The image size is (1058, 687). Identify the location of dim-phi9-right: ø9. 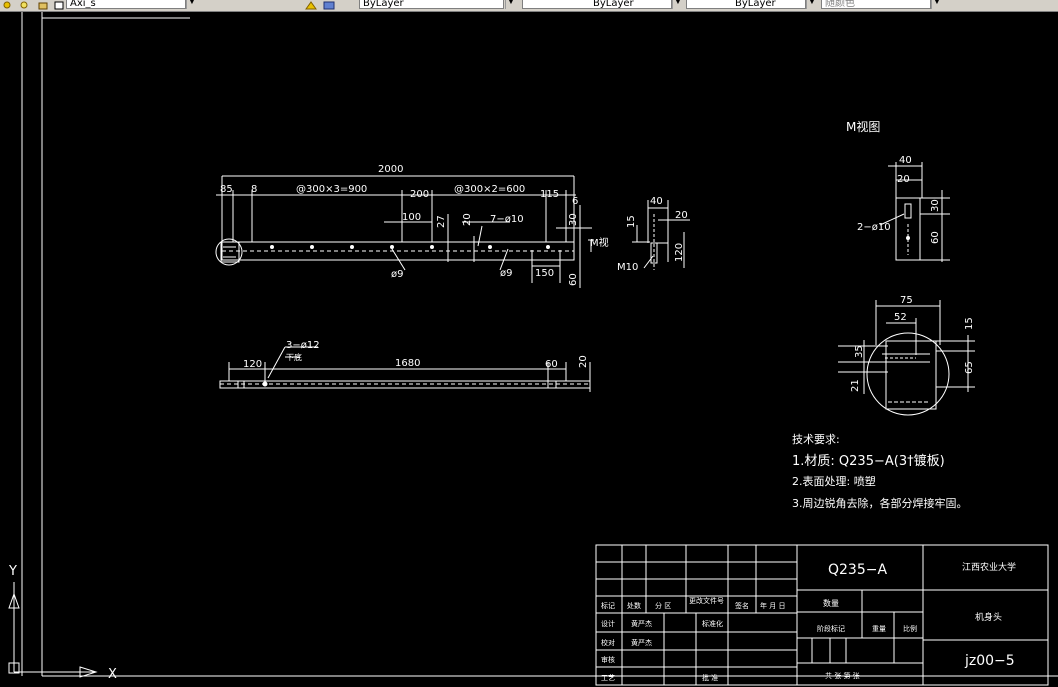
(506, 273).